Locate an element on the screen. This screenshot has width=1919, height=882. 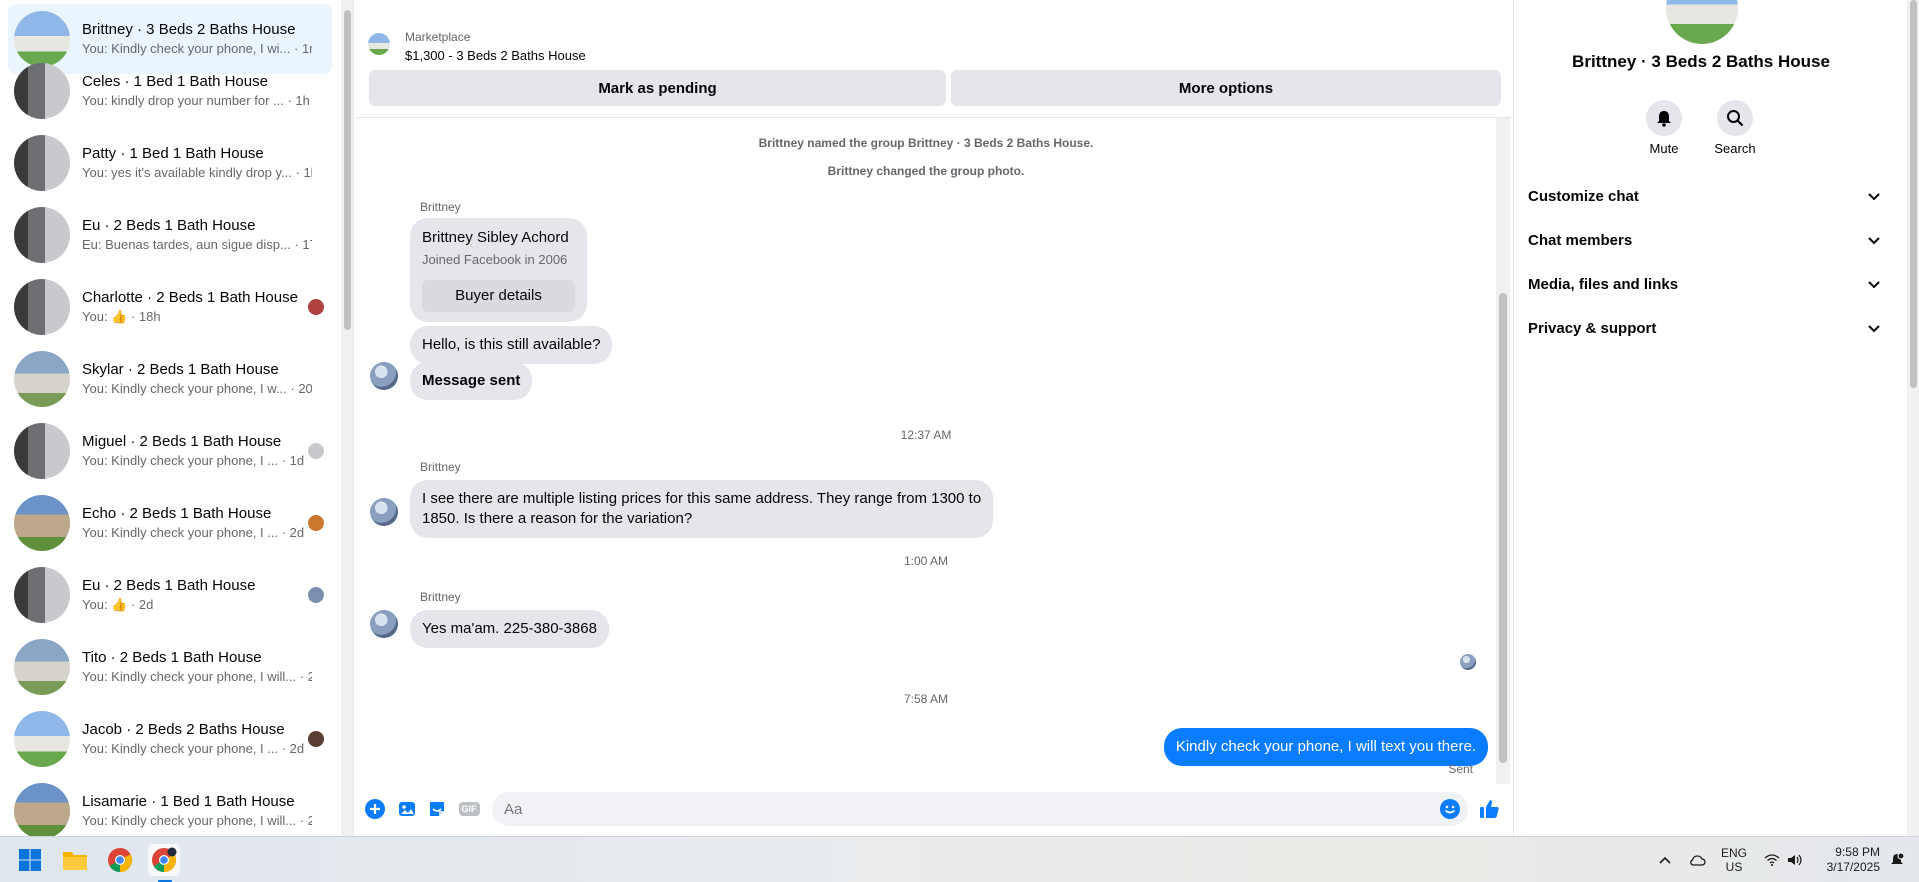
customize-chat-section: Customize chat is located at coordinates (1704, 196).